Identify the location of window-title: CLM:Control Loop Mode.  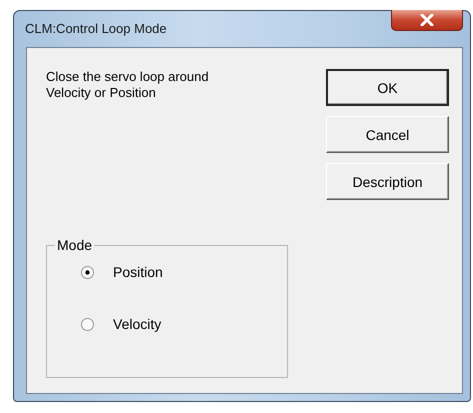
(96, 28).